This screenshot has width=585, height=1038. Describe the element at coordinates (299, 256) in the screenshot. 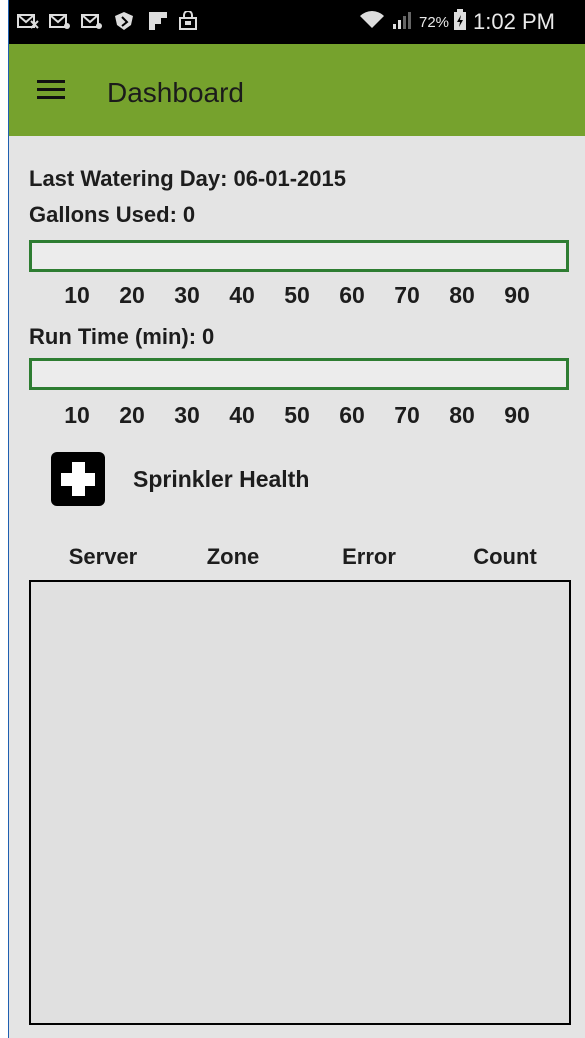

I see `gallons-progress-bar` at that location.